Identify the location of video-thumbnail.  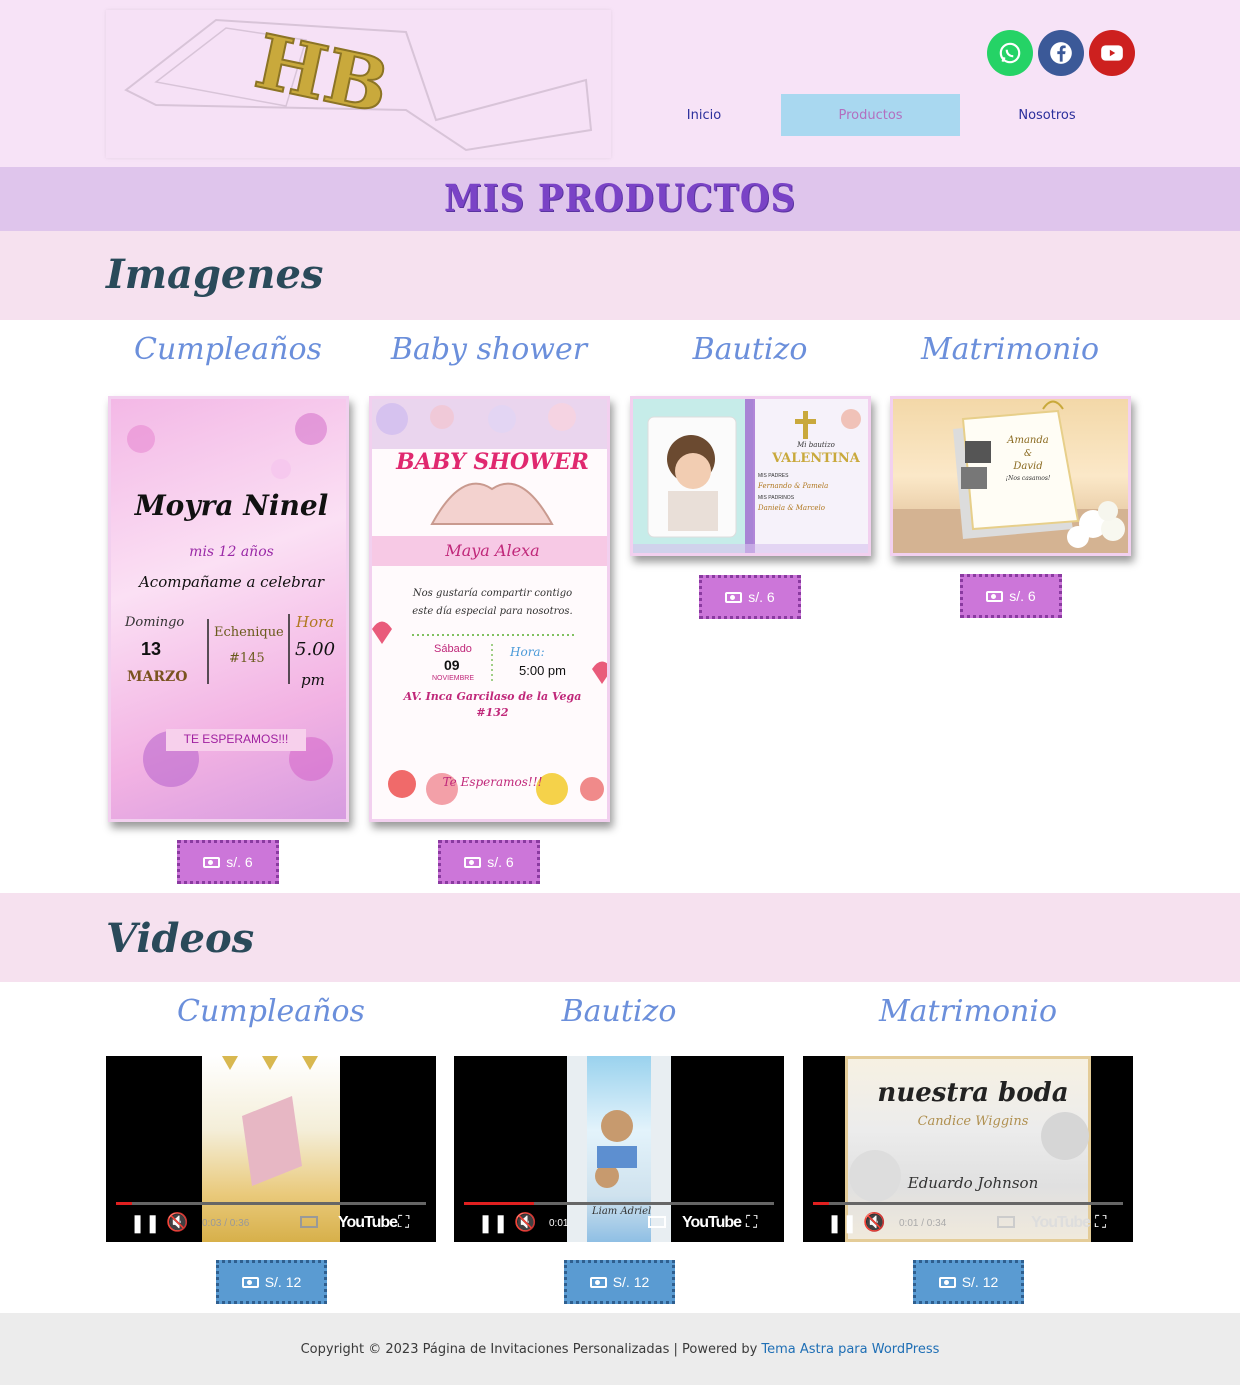
(271, 1149).